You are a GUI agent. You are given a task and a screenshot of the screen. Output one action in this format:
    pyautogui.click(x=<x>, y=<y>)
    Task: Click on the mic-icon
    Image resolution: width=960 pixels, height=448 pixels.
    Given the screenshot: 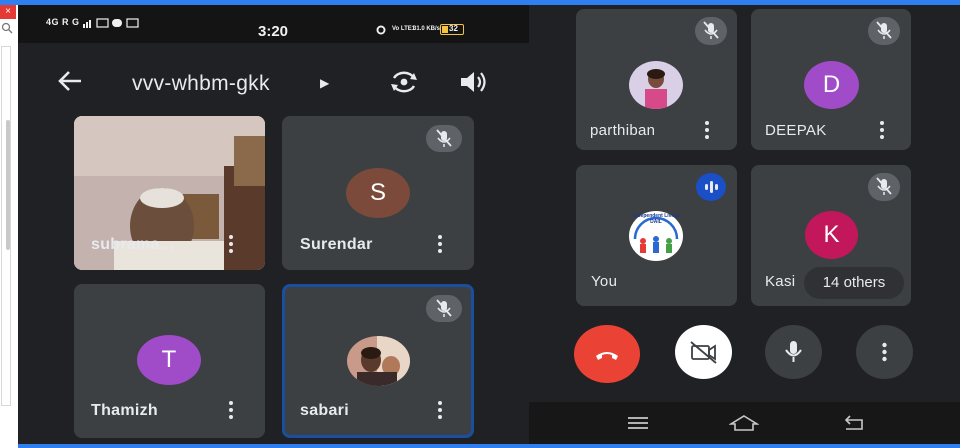 What is the action you would take?
    pyautogui.click(x=793, y=351)
    